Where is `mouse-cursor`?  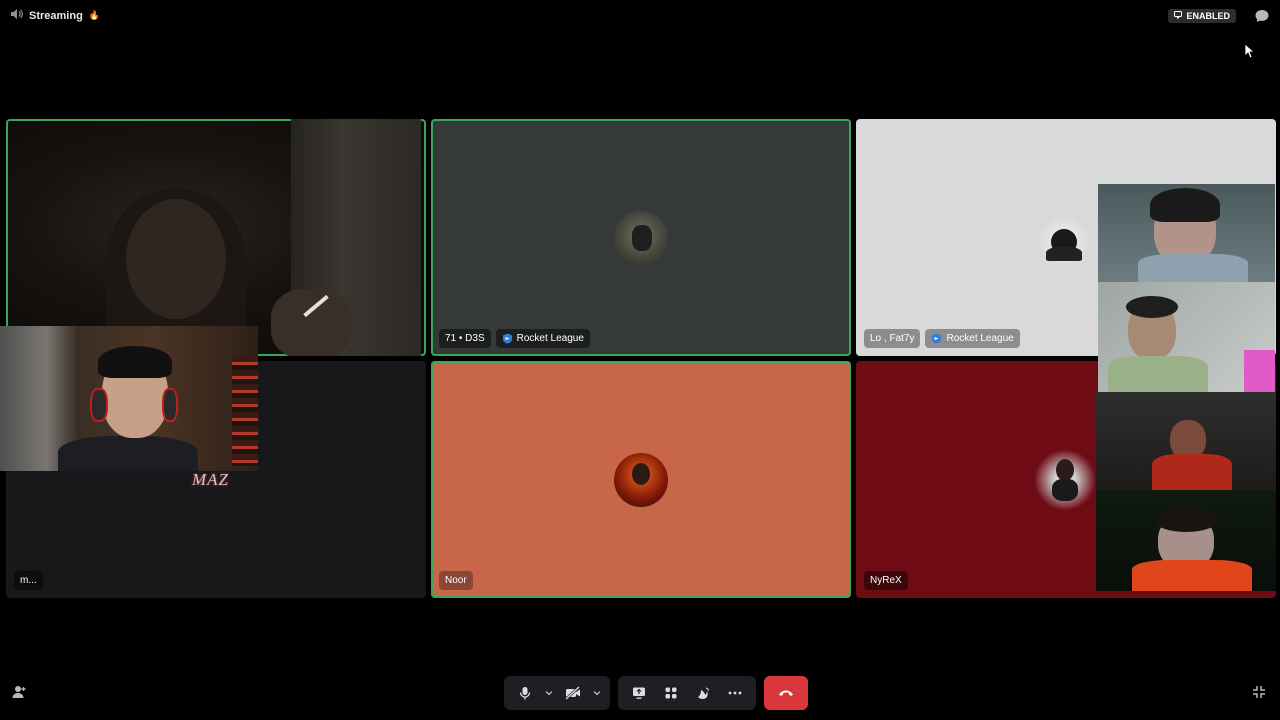
mouse-cursor is located at coordinates (1250, 53).